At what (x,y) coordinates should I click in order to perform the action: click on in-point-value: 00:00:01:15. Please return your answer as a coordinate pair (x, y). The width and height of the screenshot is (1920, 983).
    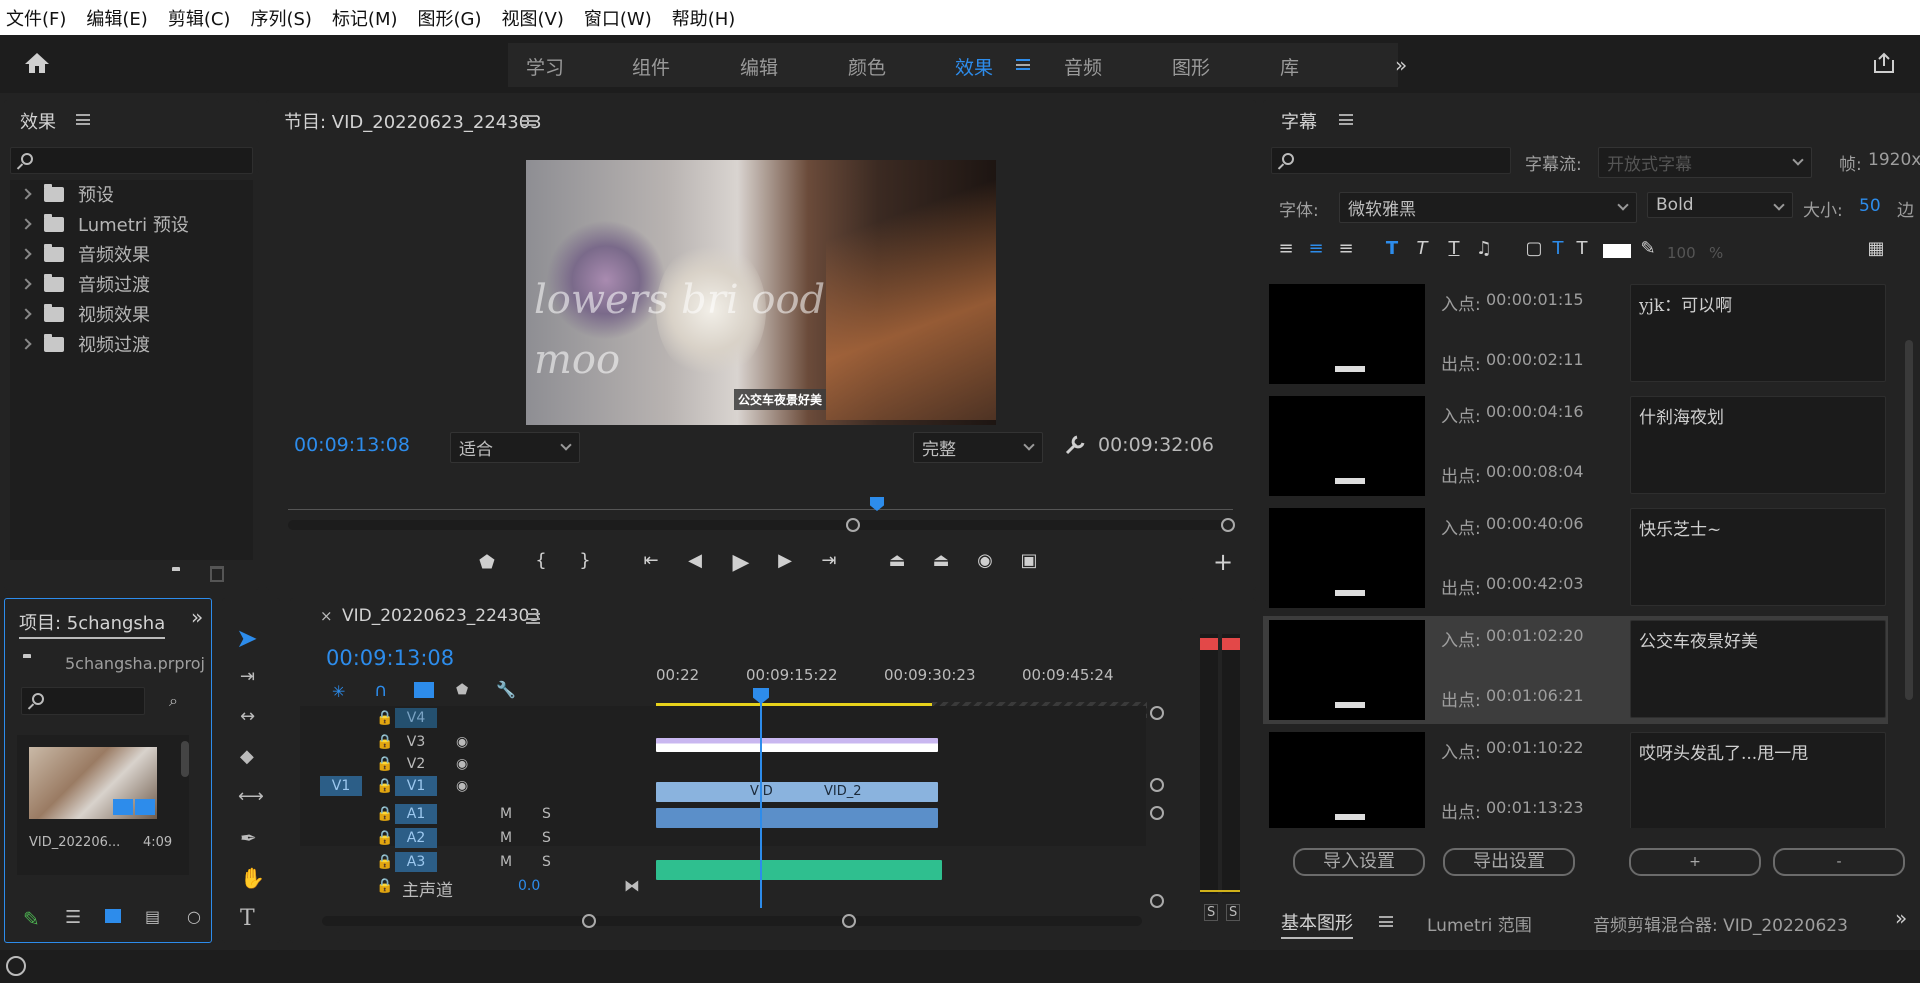
    Looking at the image, I should click on (1535, 299).